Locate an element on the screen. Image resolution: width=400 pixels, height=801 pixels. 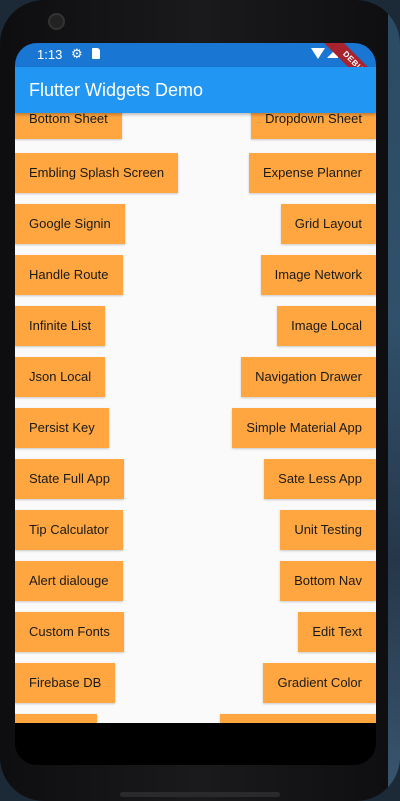
sd-card-icon is located at coordinates (96, 53).